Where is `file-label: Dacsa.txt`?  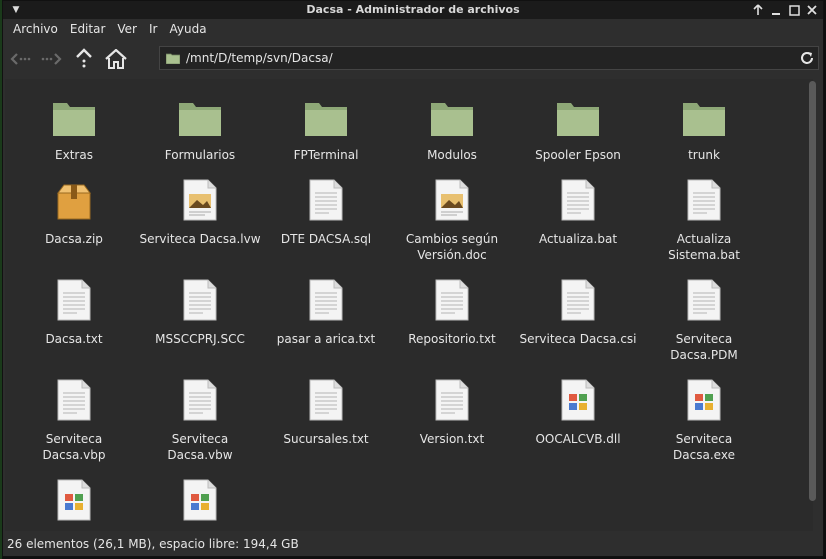
file-label: Dacsa.txt is located at coordinates (74, 339).